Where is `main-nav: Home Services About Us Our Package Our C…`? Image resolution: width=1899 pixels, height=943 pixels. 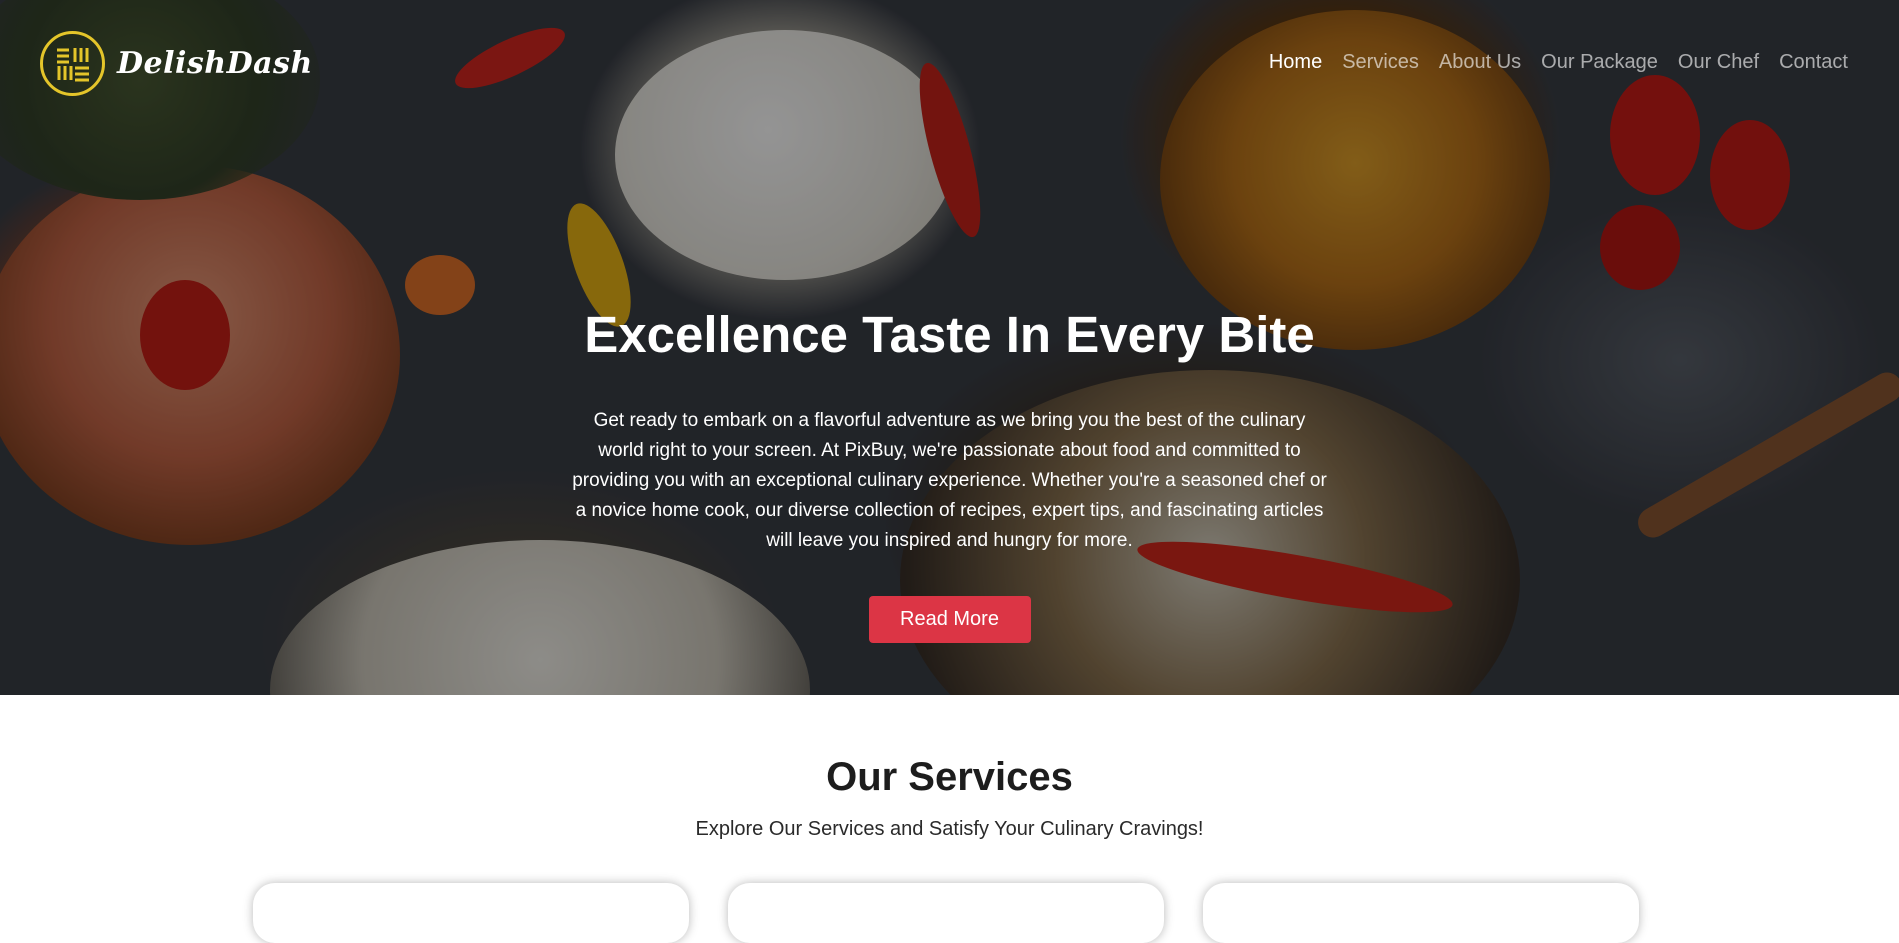 main-nav: Home Services About Us Our Package Our C… is located at coordinates (1548, 62).